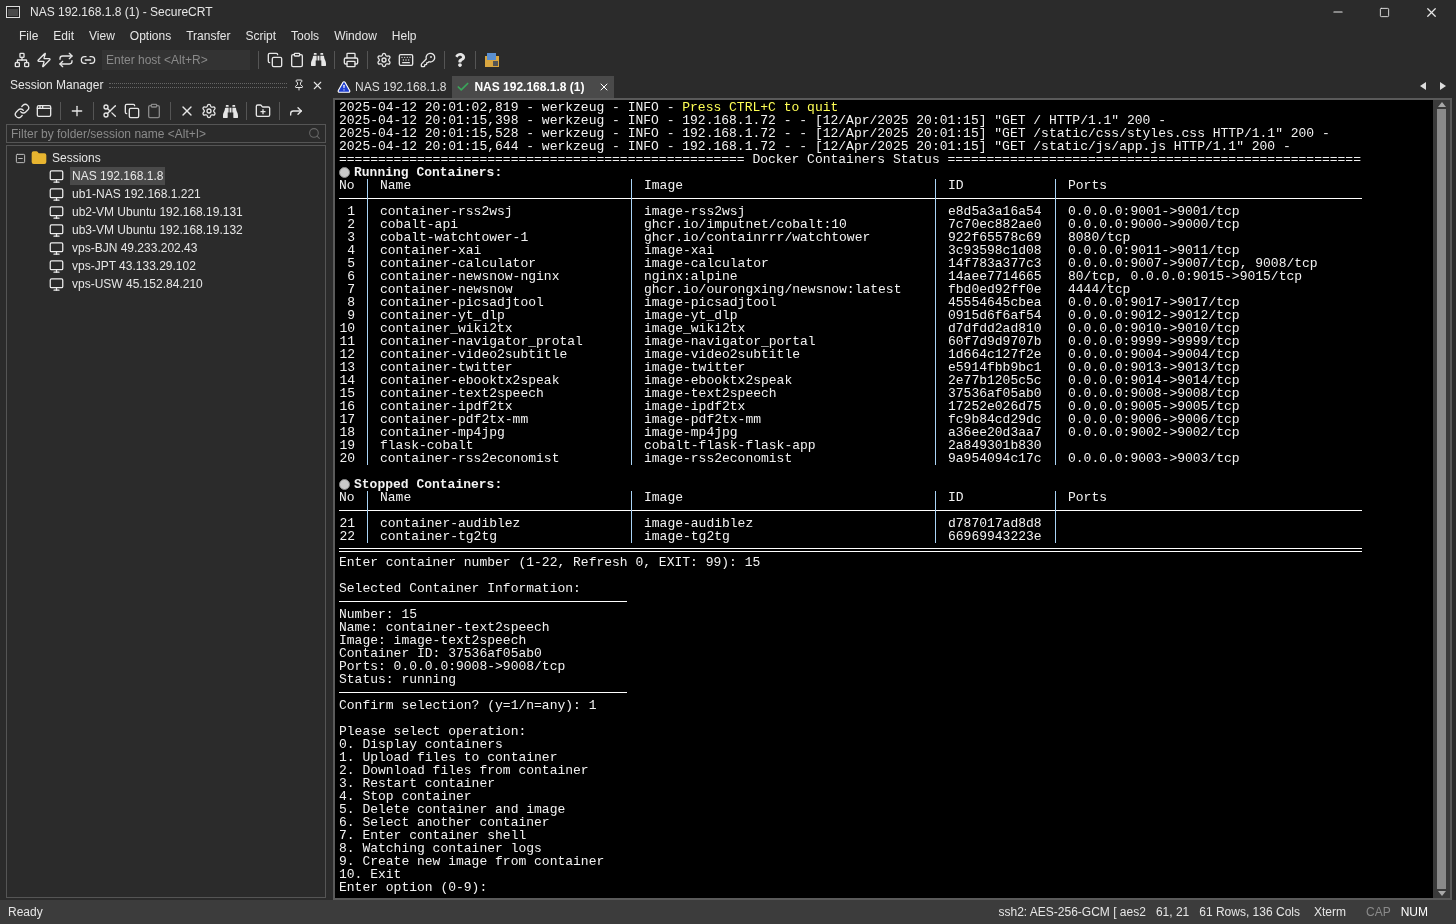  I want to click on table-cell: container-ipdf2tx, so click(446, 406).